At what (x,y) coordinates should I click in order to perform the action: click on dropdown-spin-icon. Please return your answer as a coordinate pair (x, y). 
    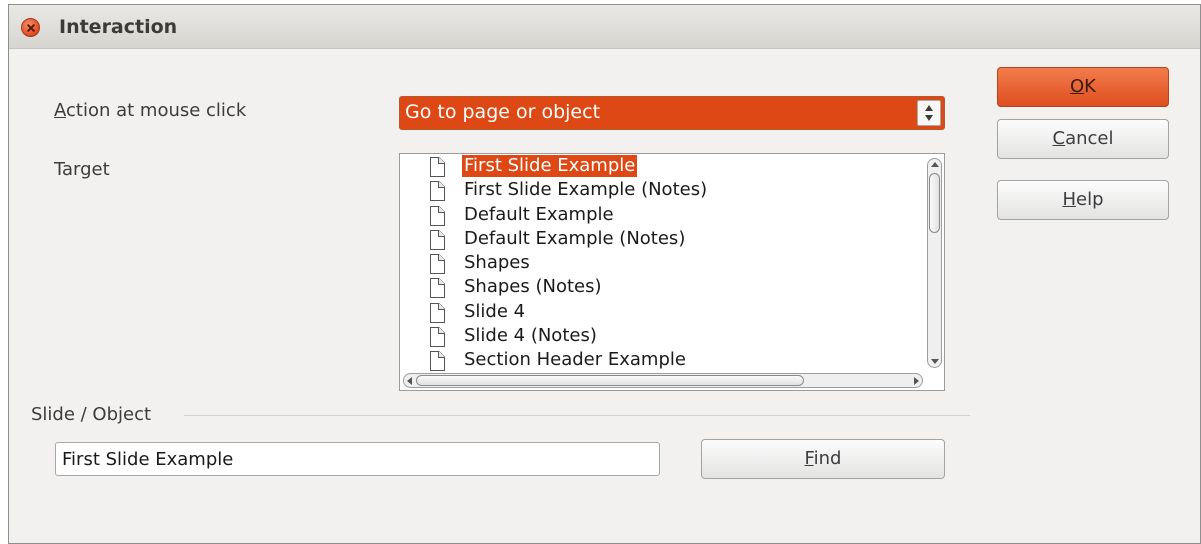
    Looking at the image, I should click on (929, 113).